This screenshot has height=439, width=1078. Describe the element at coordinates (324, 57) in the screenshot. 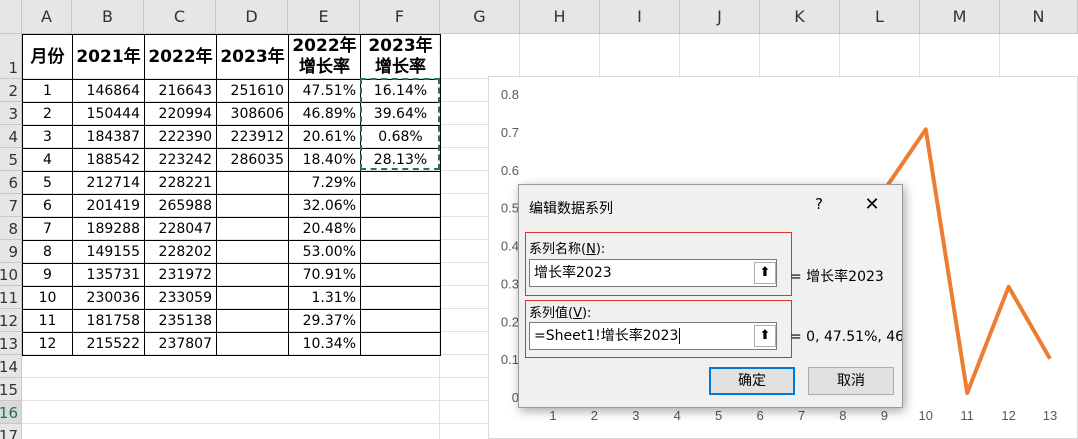

I see `header-cell: 2022年 增长率` at that location.